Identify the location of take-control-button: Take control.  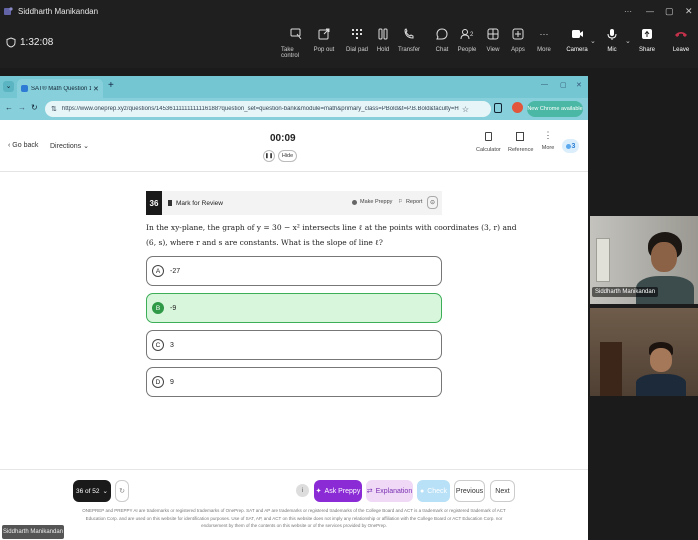
(296, 42).